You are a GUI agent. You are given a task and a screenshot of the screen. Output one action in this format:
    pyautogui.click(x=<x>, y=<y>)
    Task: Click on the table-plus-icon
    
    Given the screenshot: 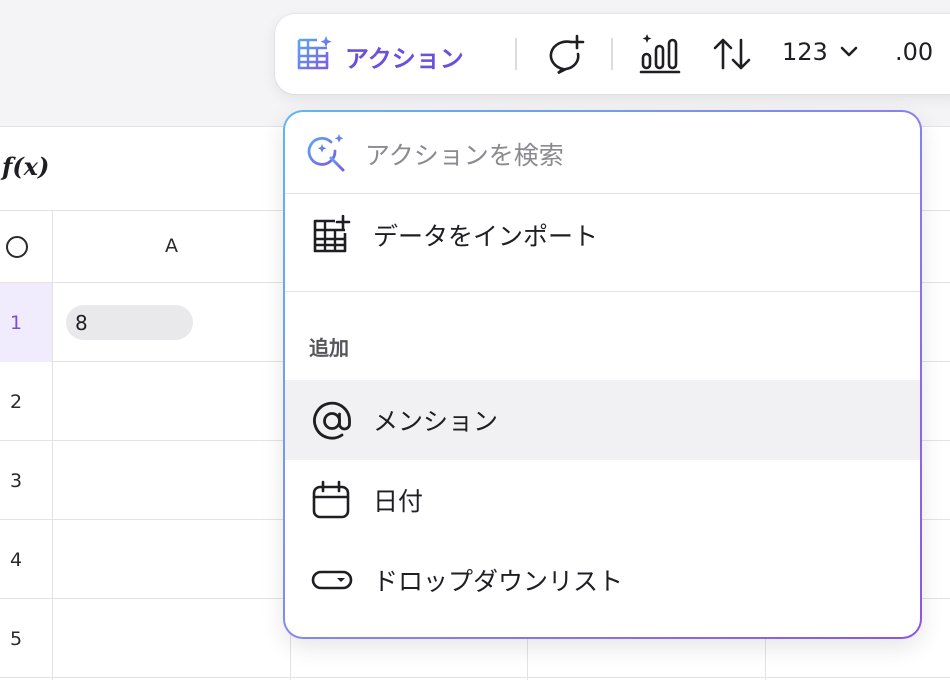 What is the action you would take?
    pyautogui.click(x=331, y=234)
    